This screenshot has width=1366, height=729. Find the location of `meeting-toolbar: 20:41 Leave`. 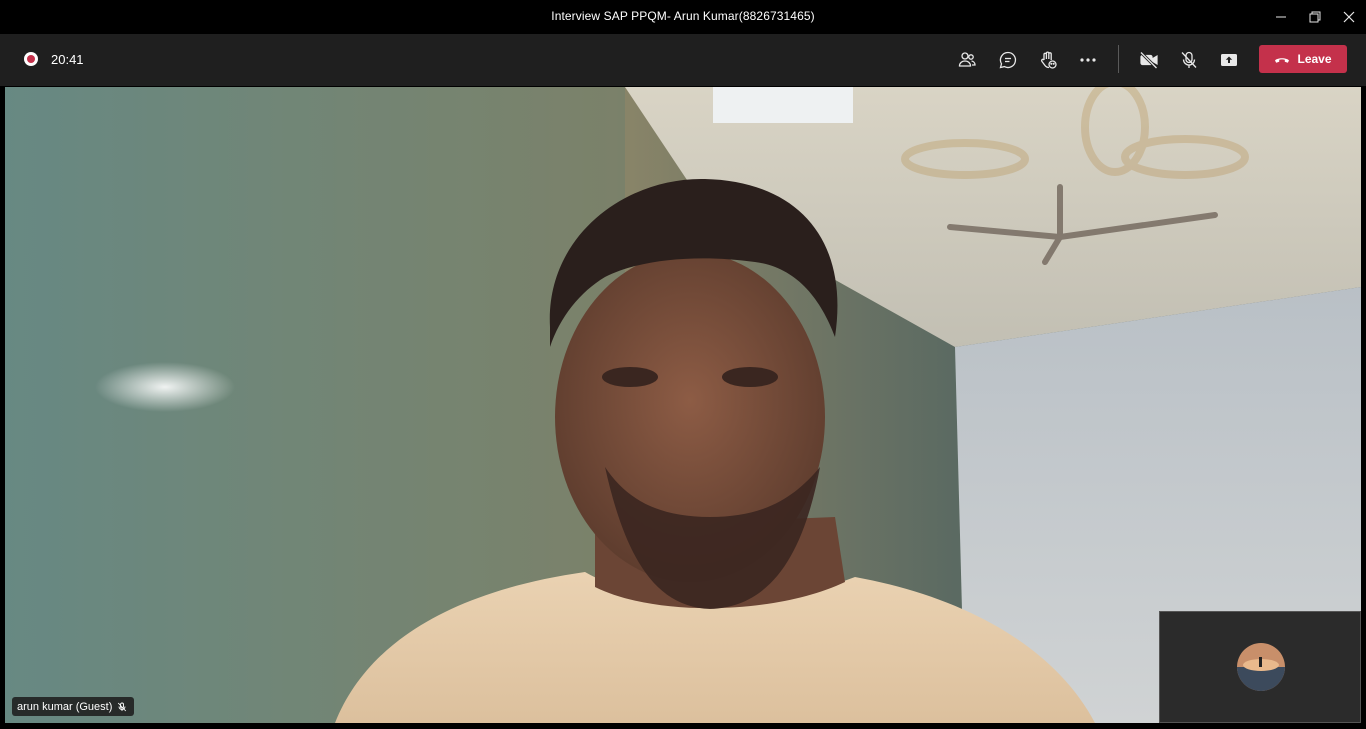

meeting-toolbar: 20:41 Leave is located at coordinates (683, 60).